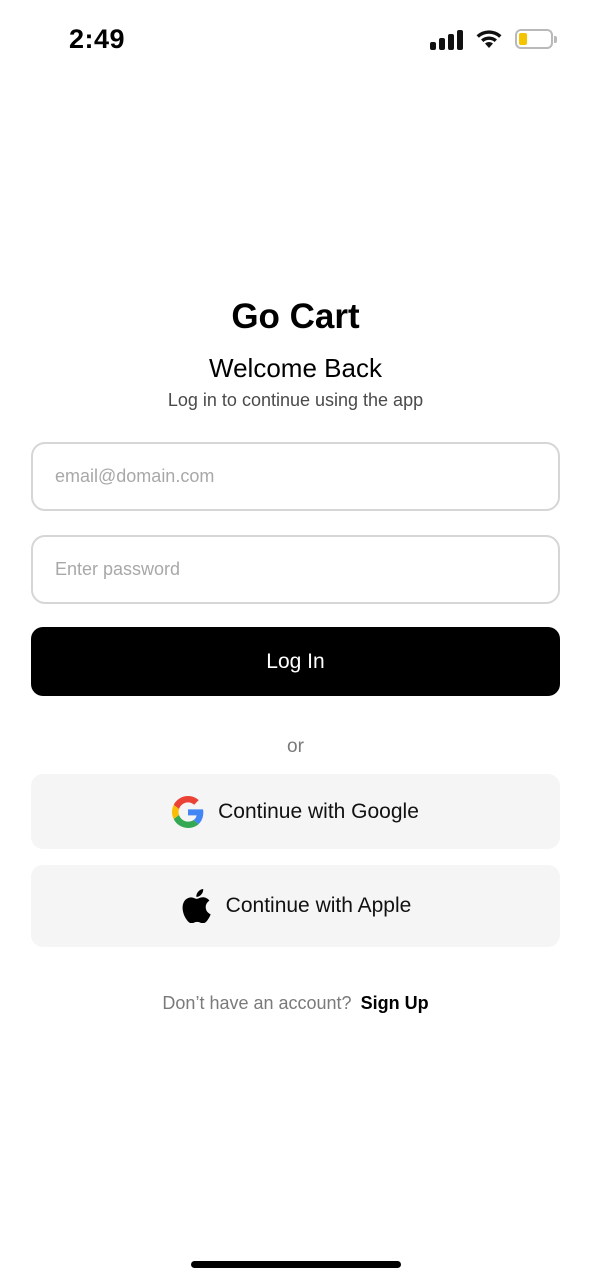 The width and height of the screenshot is (591, 1280). Describe the element at coordinates (536, 39) in the screenshot. I see `battery-icon` at that location.